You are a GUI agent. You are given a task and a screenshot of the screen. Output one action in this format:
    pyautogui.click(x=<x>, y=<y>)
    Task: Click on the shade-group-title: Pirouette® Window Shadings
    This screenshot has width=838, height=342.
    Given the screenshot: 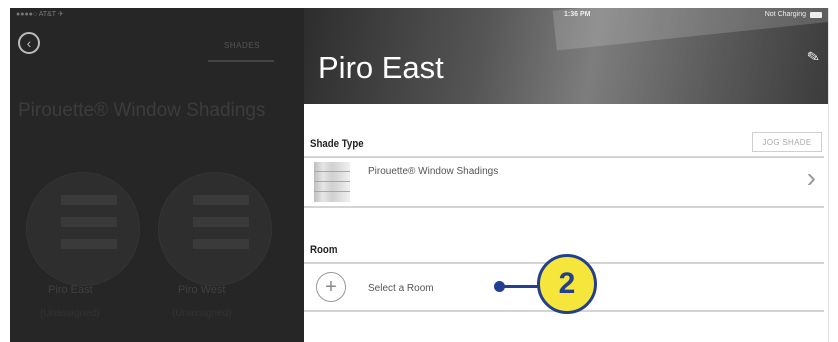 What is the action you would take?
    pyautogui.click(x=142, y=110)
    